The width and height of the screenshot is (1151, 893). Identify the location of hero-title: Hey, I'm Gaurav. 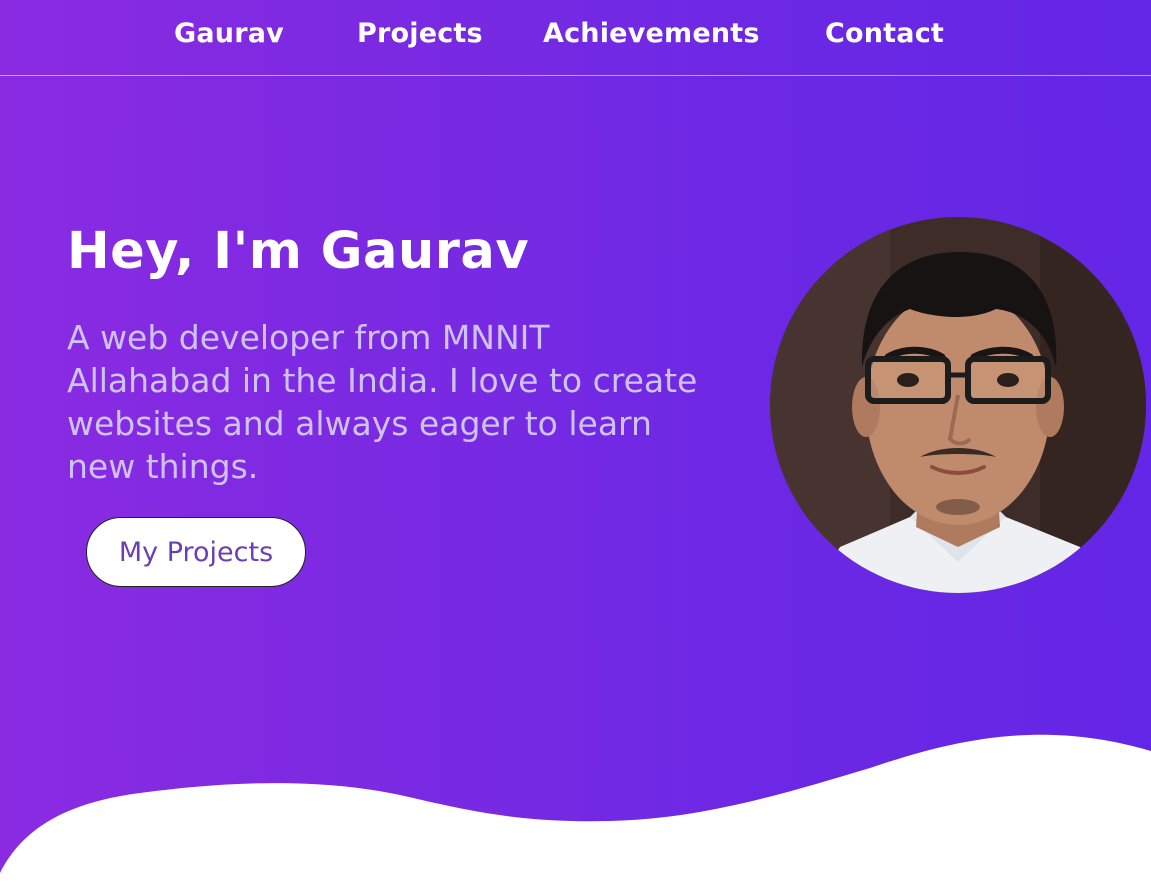
(298, 251).